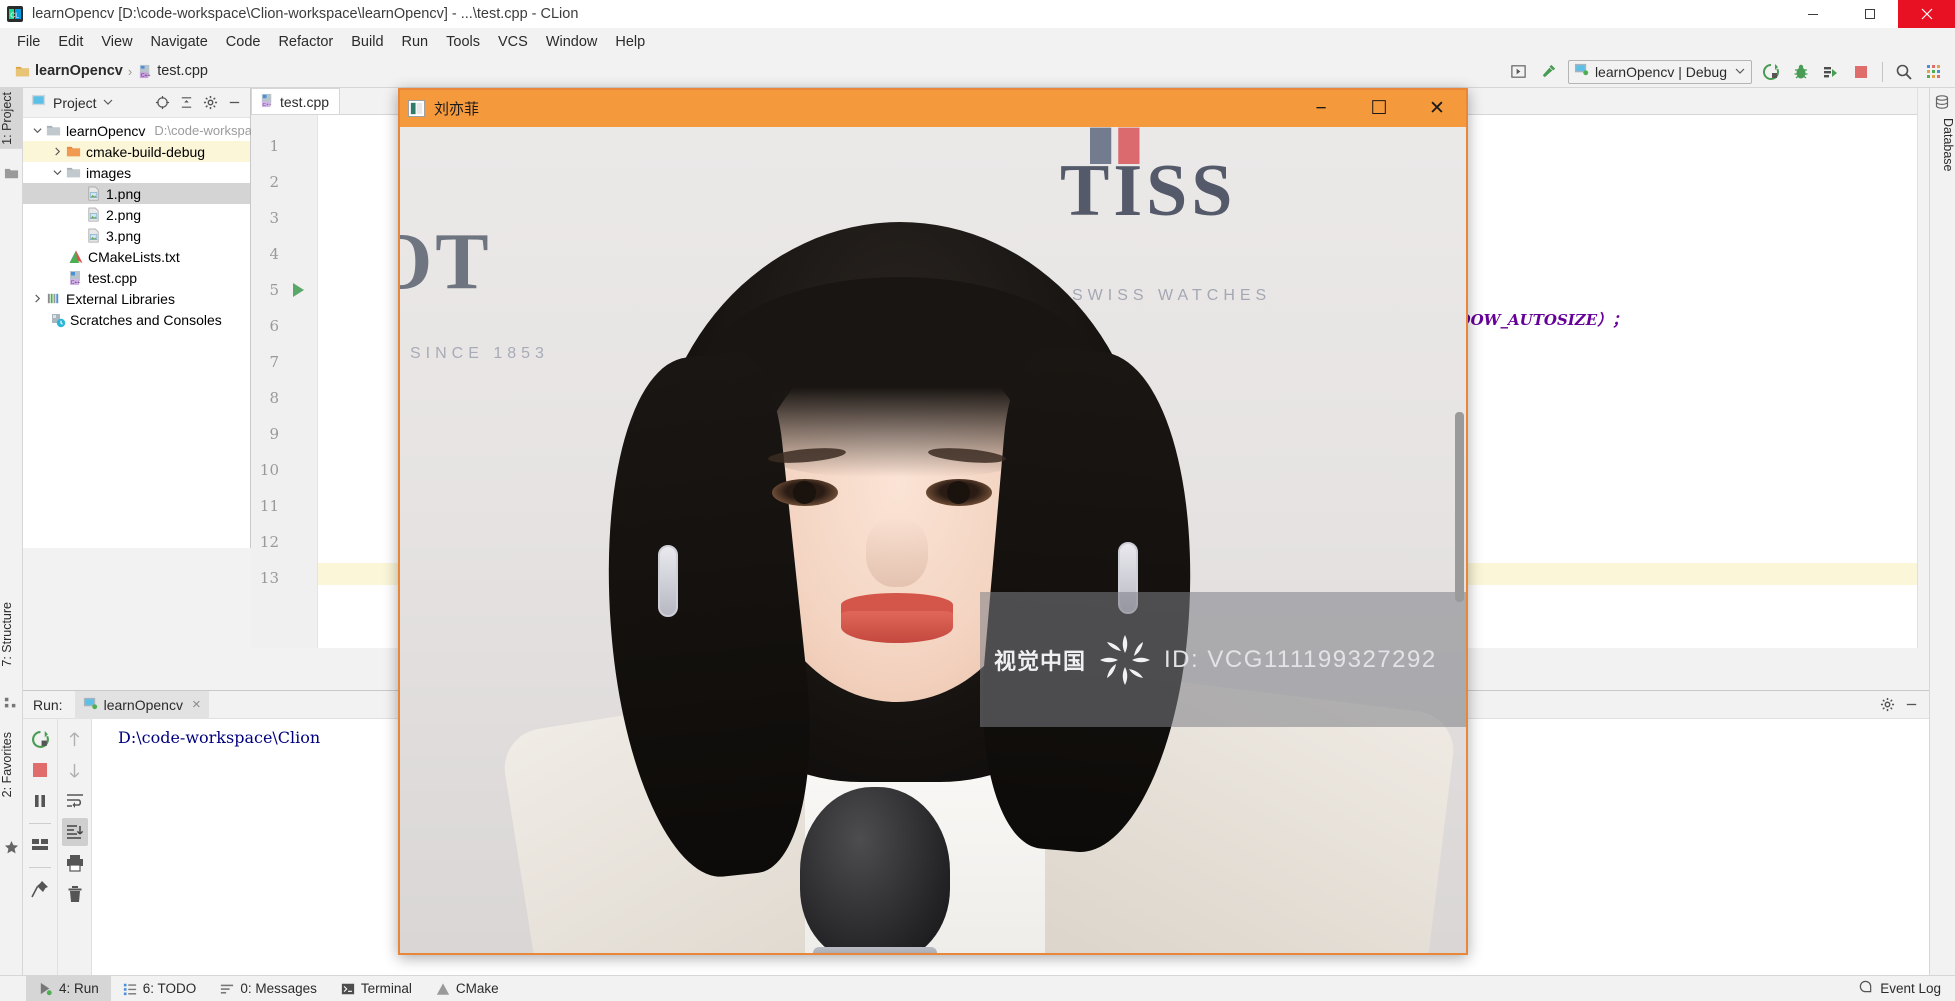 The height and width of the screenshot is (1001, 1955). Describe the element at coordinates (1549, 72) in the screenshot. I see `hammer-icon` at that location.